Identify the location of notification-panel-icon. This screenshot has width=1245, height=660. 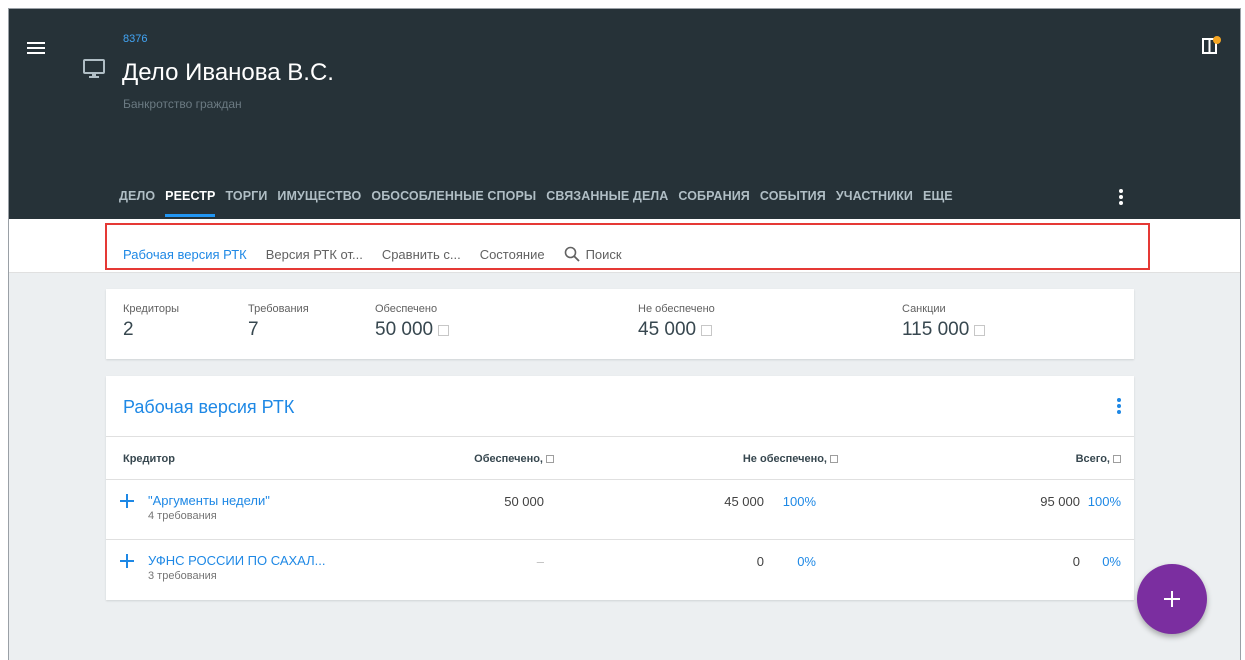
(1212, 47).